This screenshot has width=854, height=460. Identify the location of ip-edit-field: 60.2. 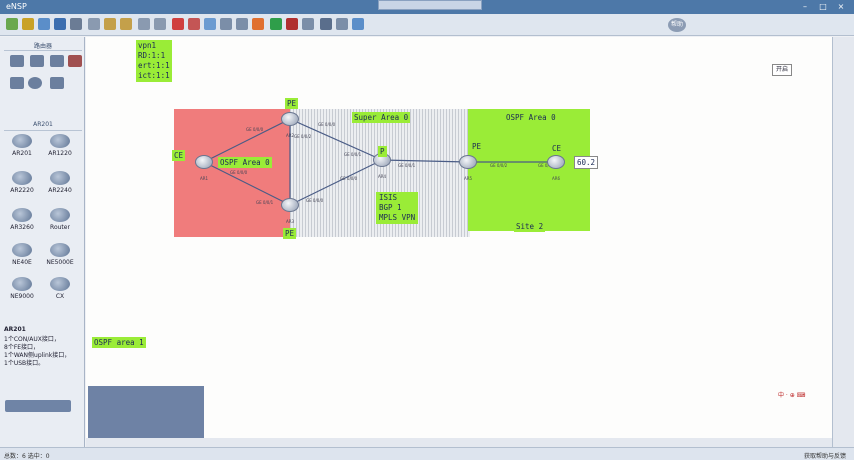
(586, 162).